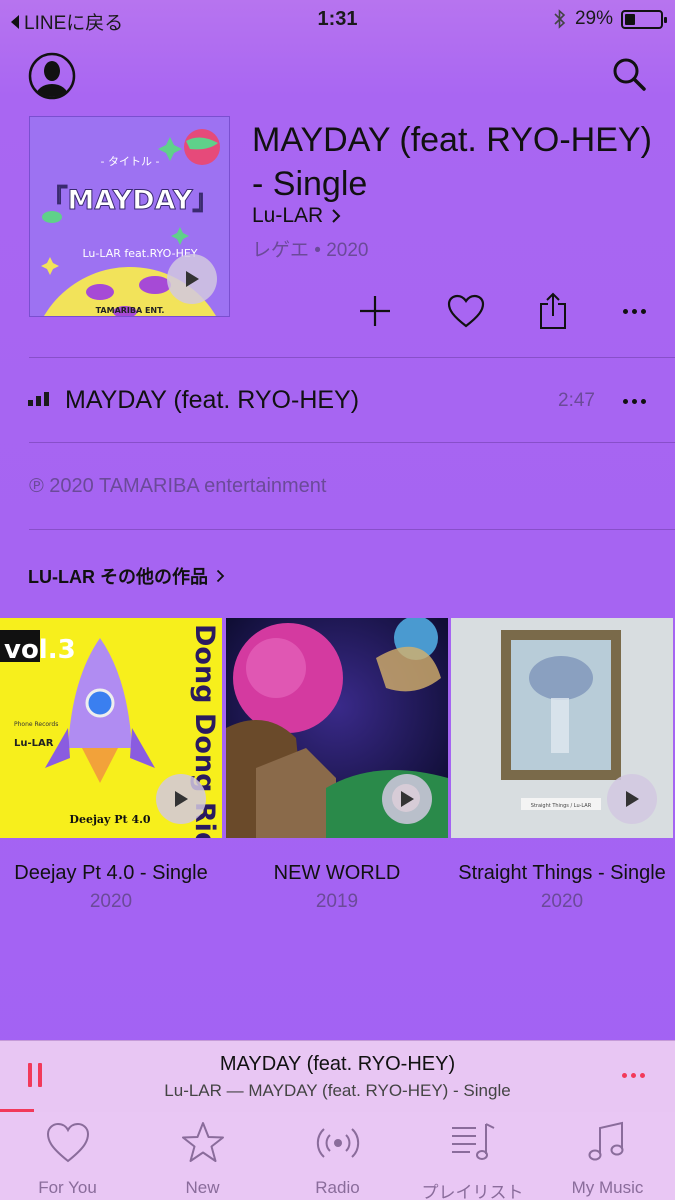 This screenshot has width=675, height=1200. I want to click on battery-fill, so click(630, 19).